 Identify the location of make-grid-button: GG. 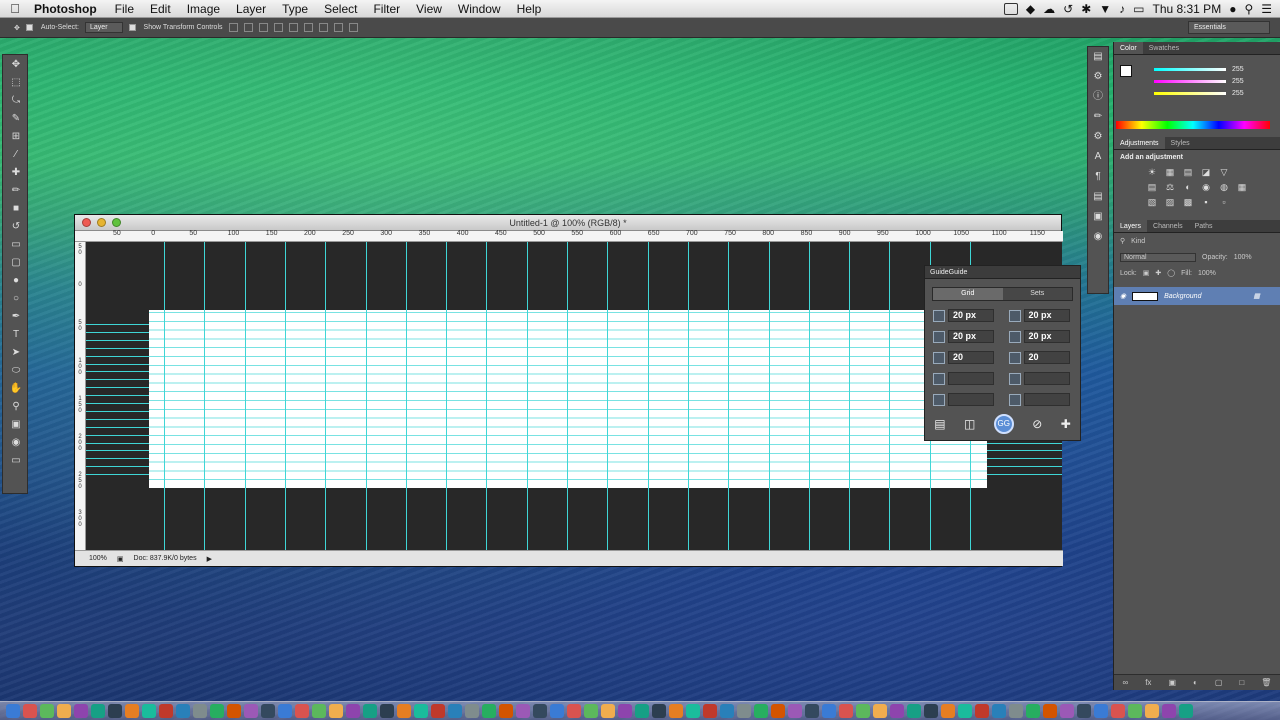
(1003, 424).